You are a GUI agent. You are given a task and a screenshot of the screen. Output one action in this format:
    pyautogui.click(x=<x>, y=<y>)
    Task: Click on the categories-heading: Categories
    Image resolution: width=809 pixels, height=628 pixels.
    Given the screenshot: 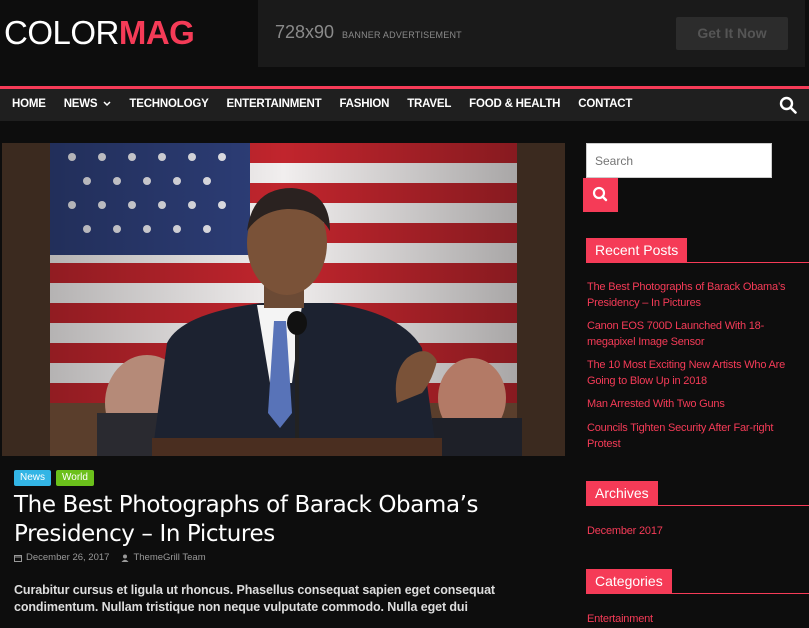 What is the action you would take?
    pyautogui.click(x=697, y=581)
    